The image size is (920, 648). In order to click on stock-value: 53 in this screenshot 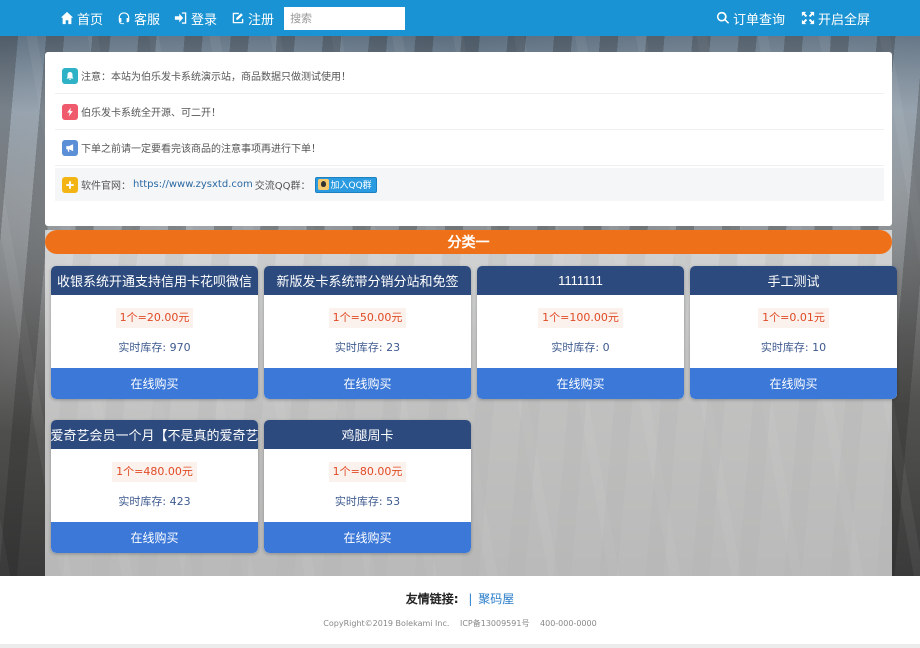, I will do `click(393, 501)`.